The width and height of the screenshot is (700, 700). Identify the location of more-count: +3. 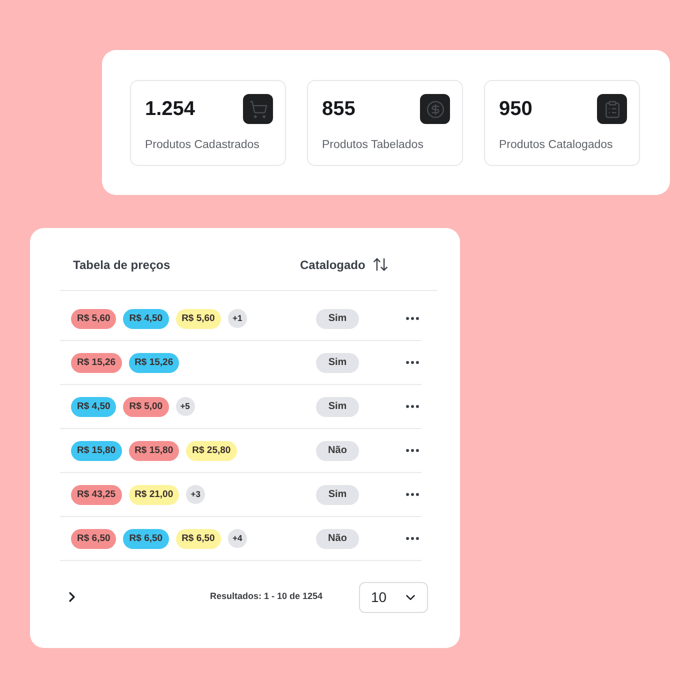
(196, 494).